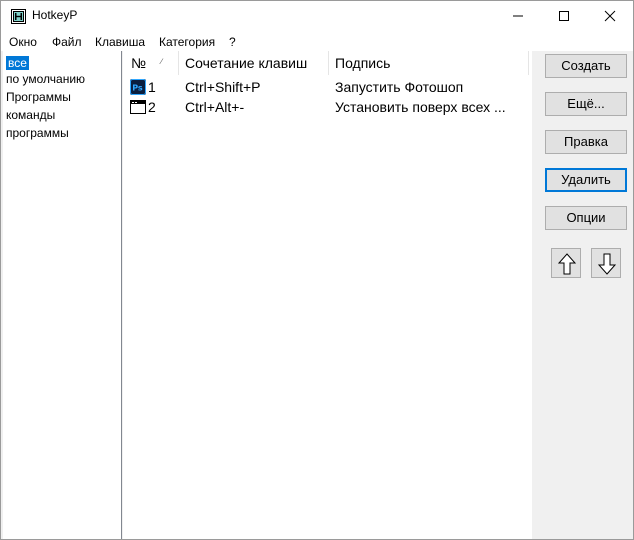  I want to click on move-up-button, so click(566, 263).